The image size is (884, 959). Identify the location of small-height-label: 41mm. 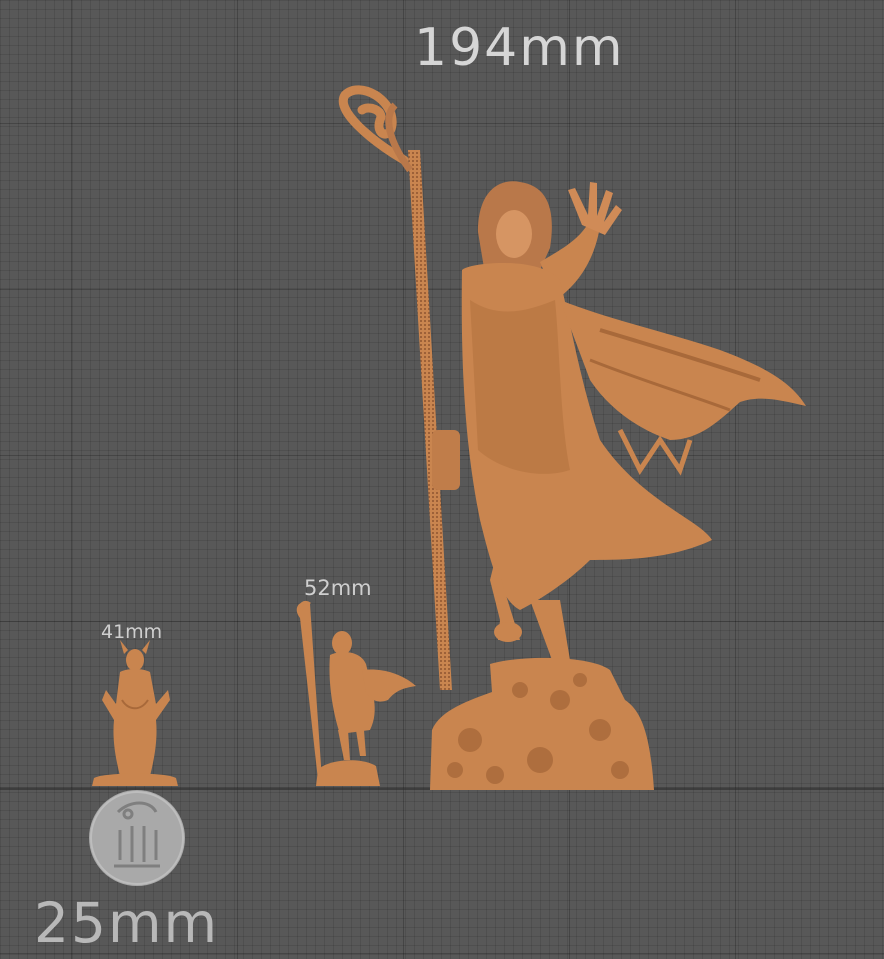
(132, 632).